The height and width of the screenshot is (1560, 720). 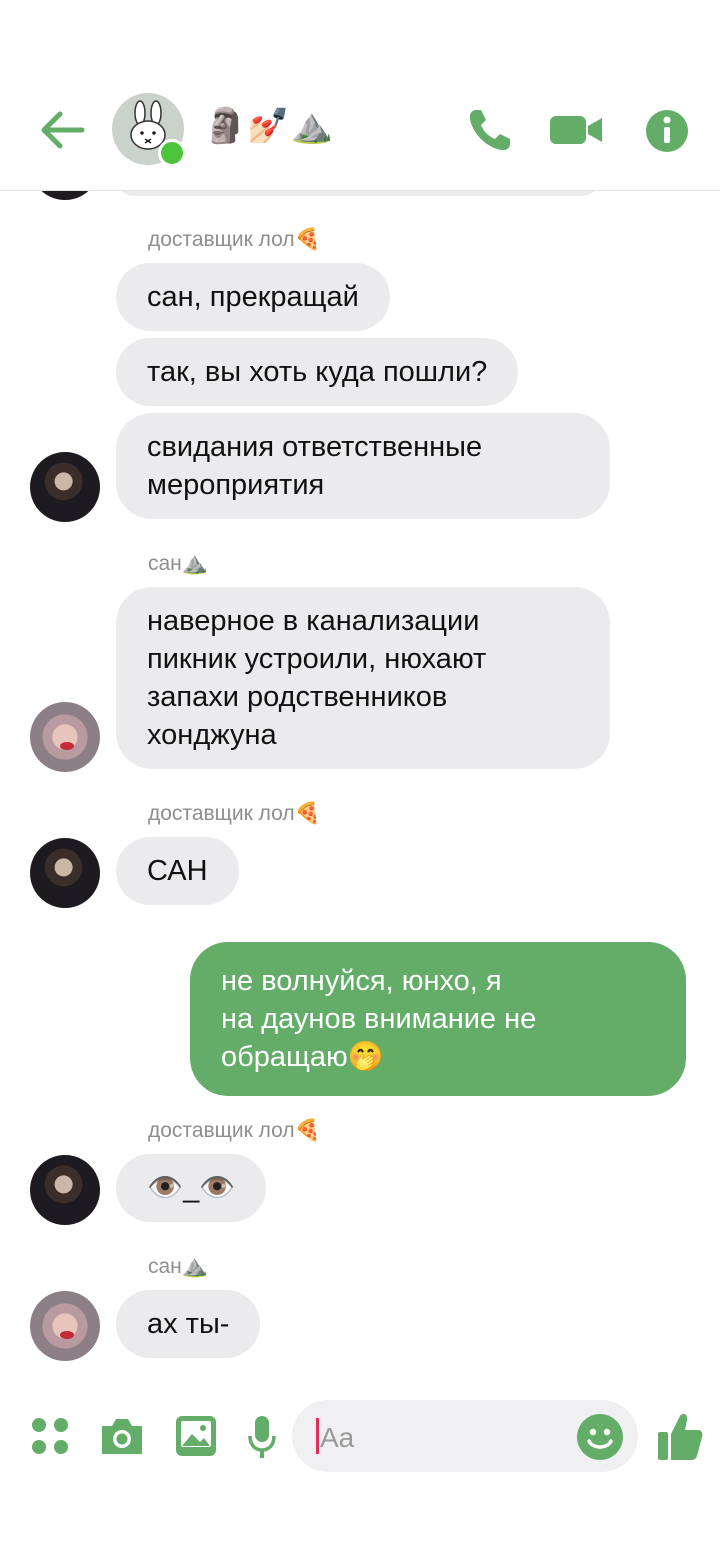 What do you see at coordinates (191, 1188) in the screenshot?
I see `message-bubble: 👁️_👁️` at bounding box center [191, 1188].